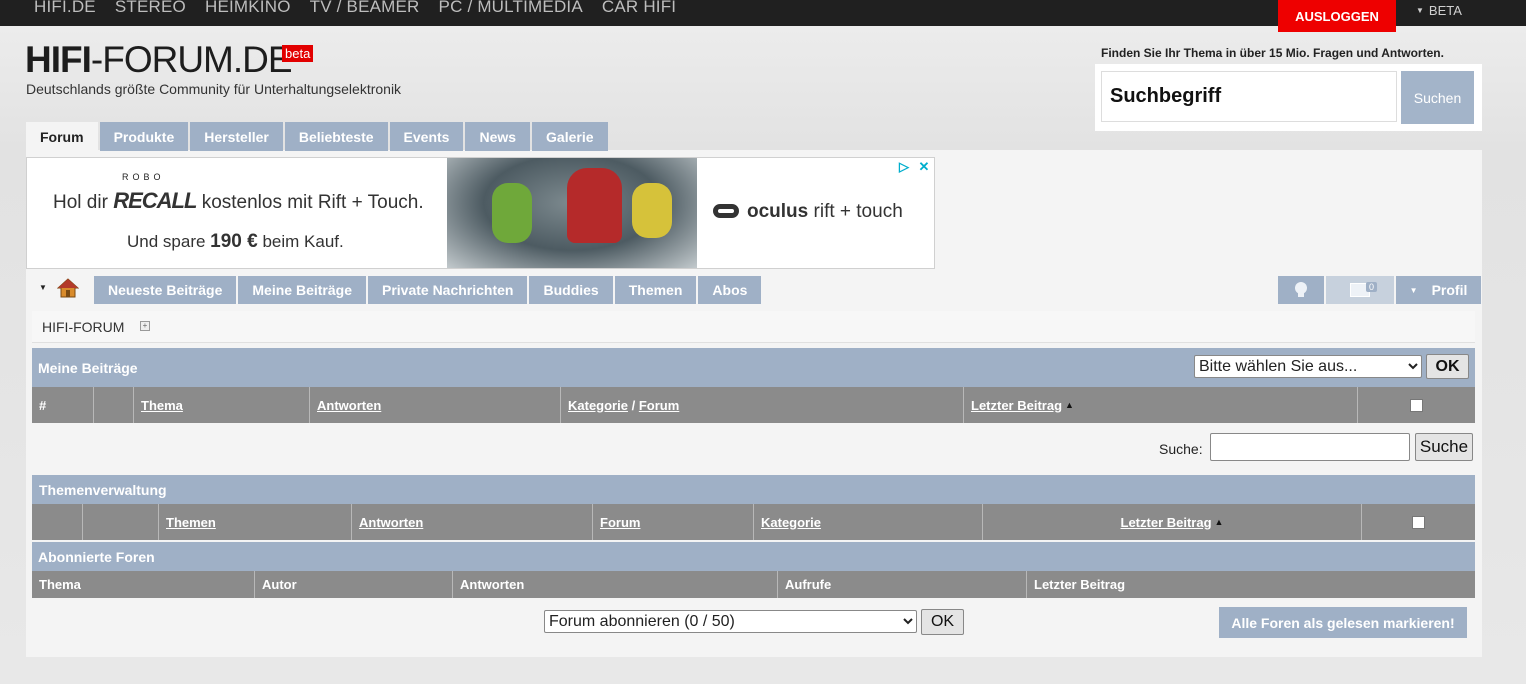 Image resolution: width=1526 pixels, height=684 pixels. I want to click on topnav-heimkino: HEIMKINO, so click(248, 8).